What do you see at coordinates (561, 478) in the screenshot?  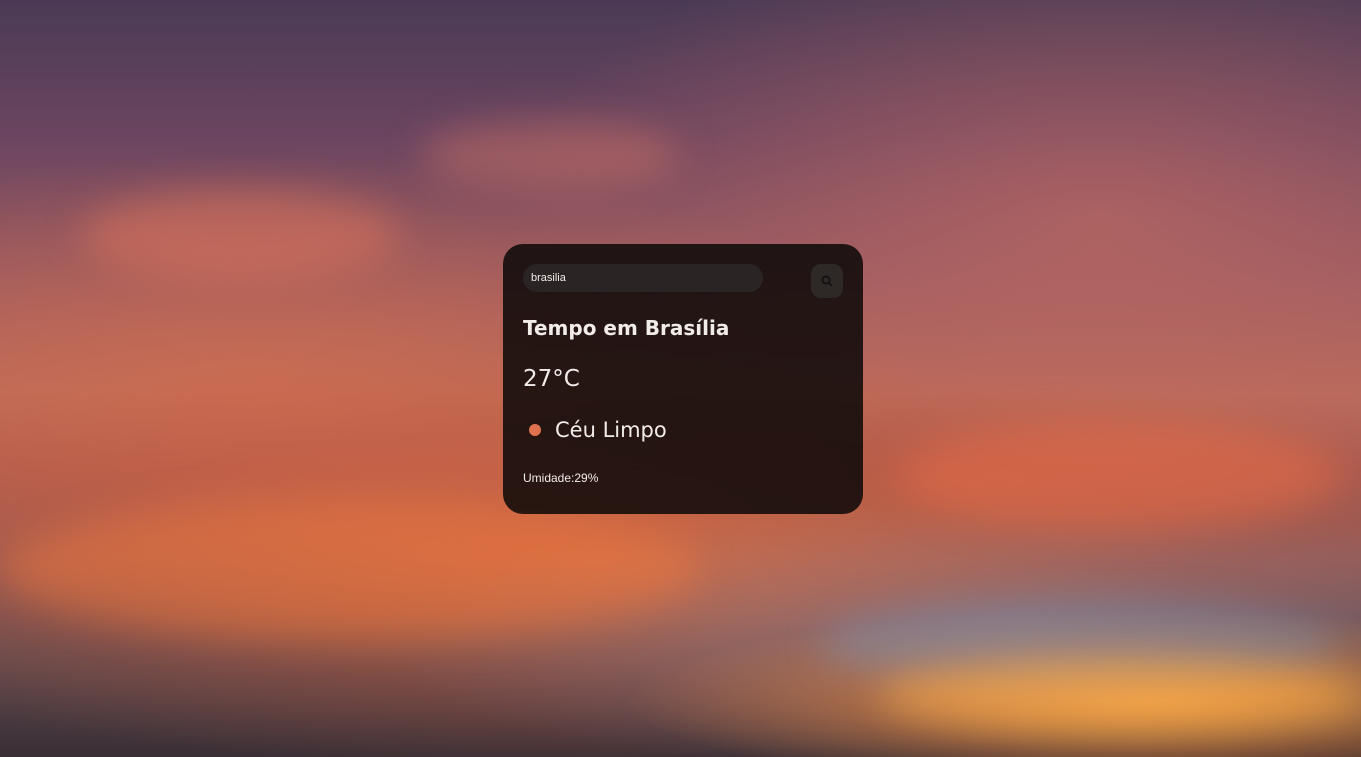 I see `humidity-label: Umidade:29%` at bounding box center [561, 478].